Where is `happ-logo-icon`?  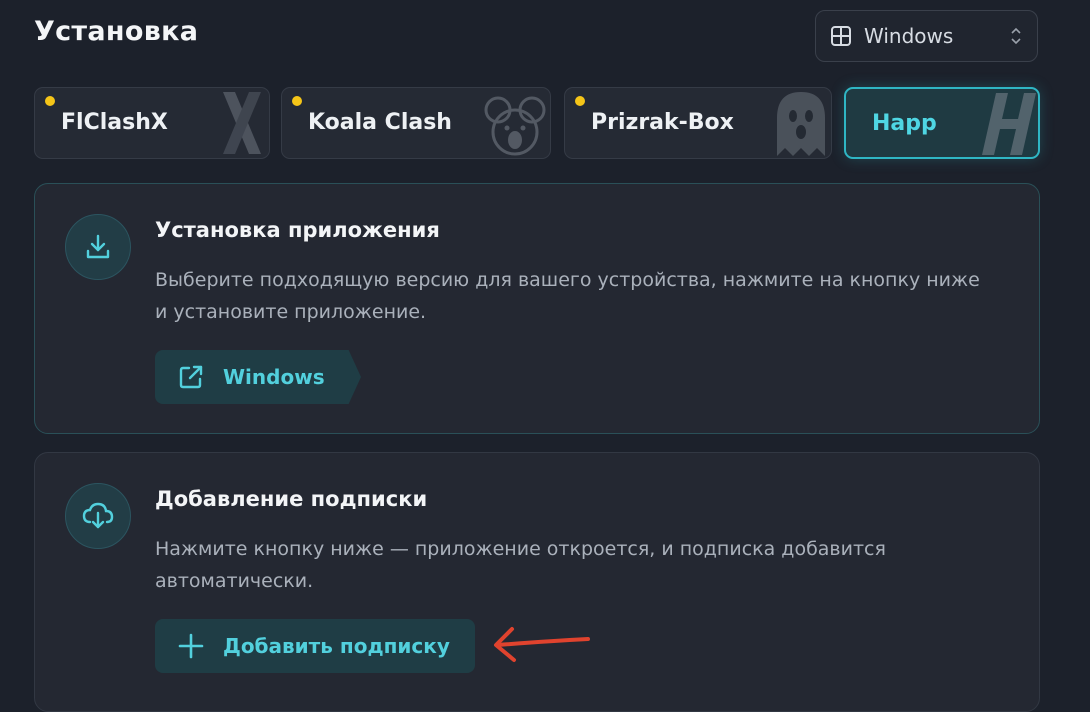
happ-logo-icon is located at coordinates (1009, 124).